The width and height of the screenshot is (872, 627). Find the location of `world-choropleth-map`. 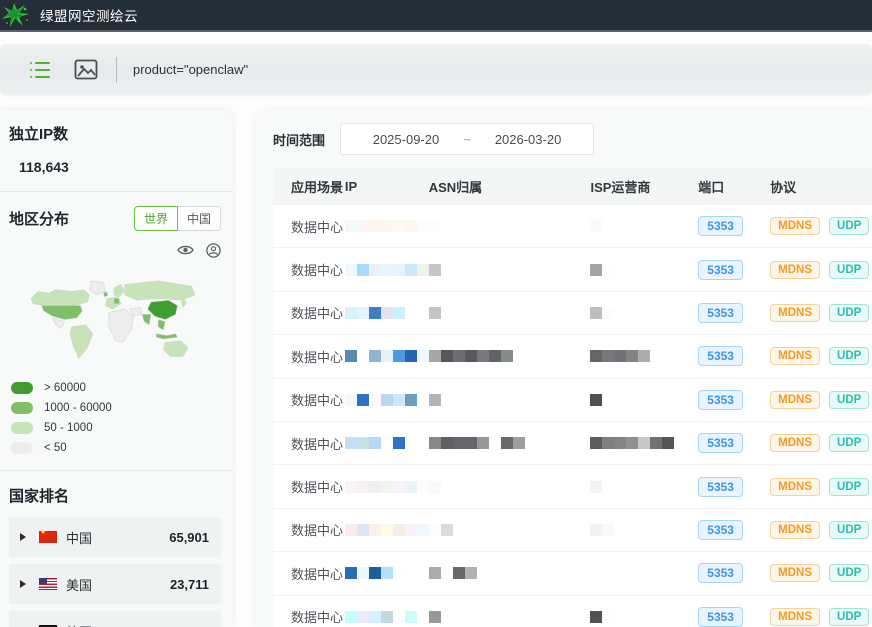

world-choropleth-map is located at coordinates (118, 323).